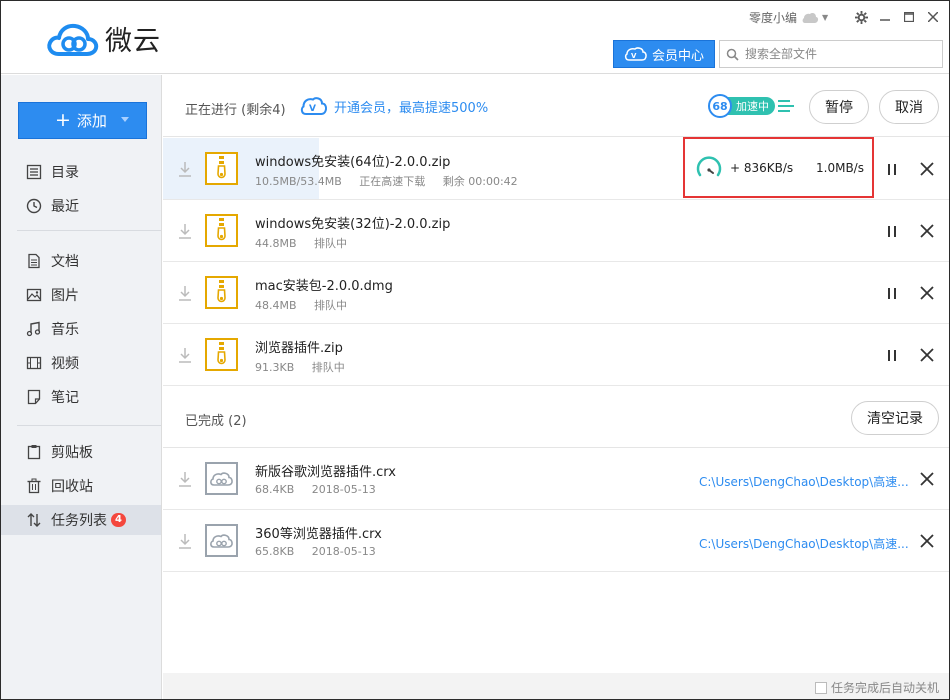  I want to click on accelerated-speed: + 836KB/s, so click(762, 168).